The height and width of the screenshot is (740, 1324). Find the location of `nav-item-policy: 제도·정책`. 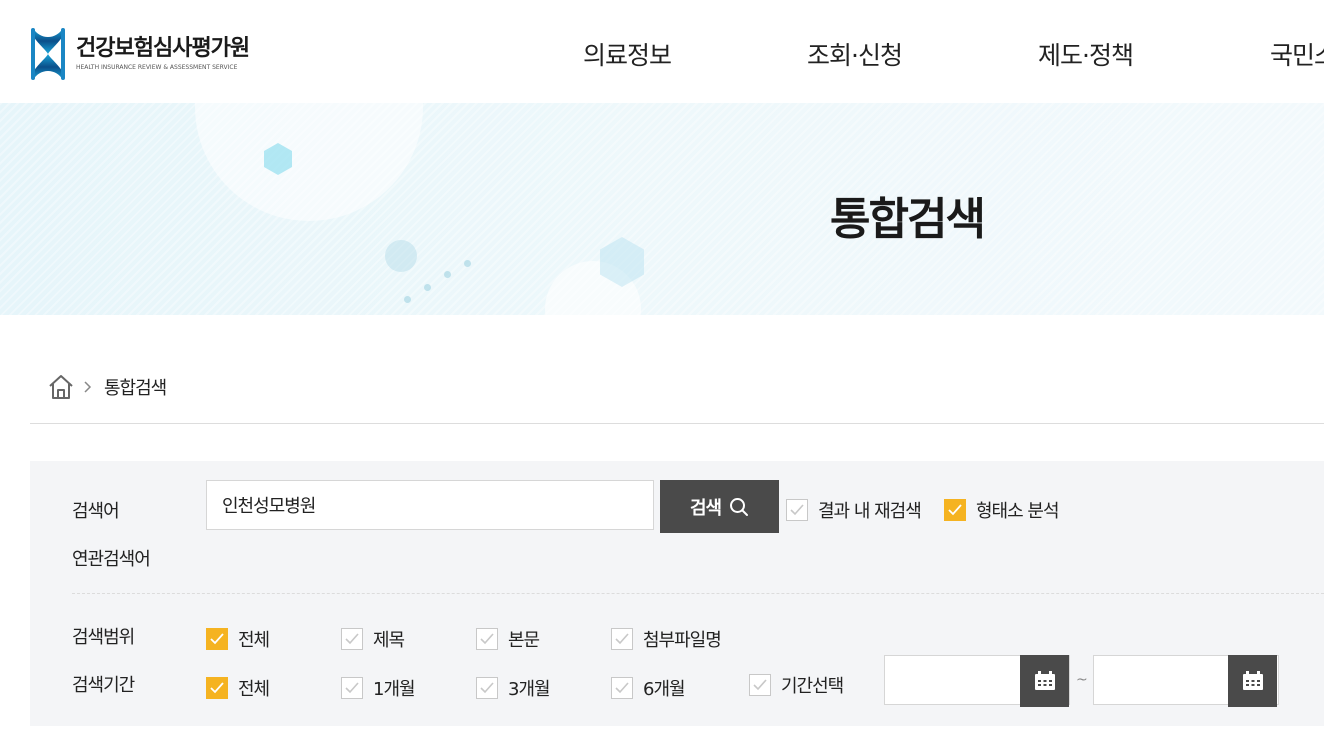

nav-item-policy: 제도·정책 is located at coordinates (1086, 54).